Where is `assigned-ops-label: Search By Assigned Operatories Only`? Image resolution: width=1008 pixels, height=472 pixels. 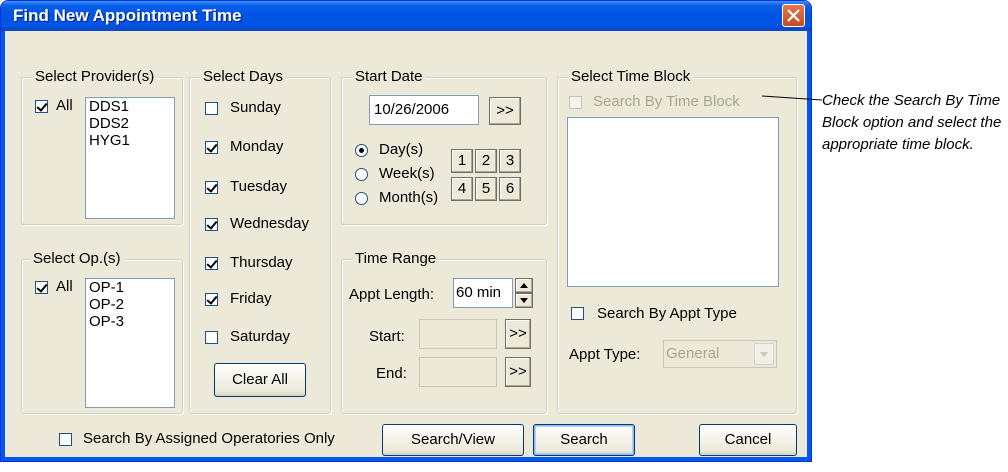
assigned-ops-label: Search By Assigned Operatories Only is located at coordinates (209, 438).